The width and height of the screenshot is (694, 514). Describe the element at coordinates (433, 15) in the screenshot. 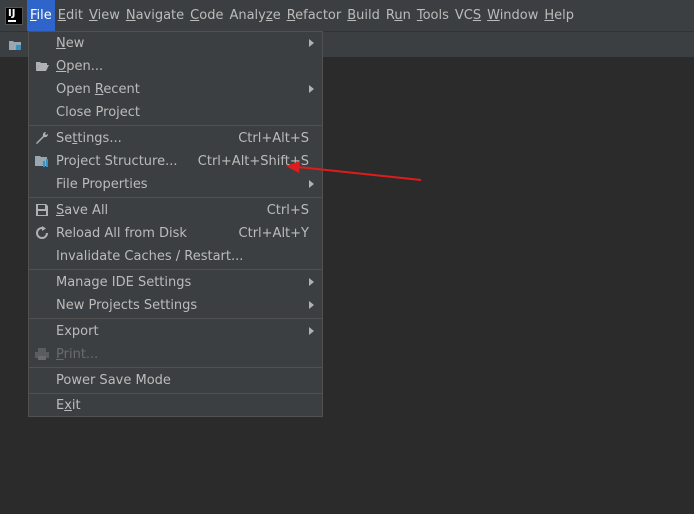

I see `menu-tools: Tools` at that location.